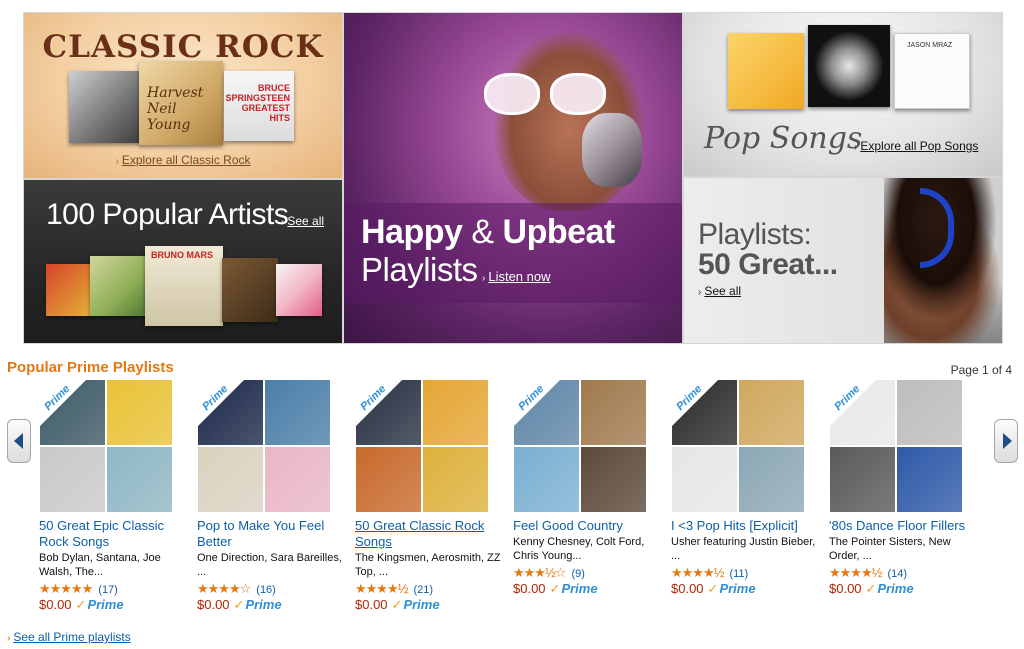 The height and width of the screenshot is (649, 1024). What do you see at coordinates (69, 290) in the screenshot?
I see `album-cover-flaming-lips` at bounding box center [69, 290].